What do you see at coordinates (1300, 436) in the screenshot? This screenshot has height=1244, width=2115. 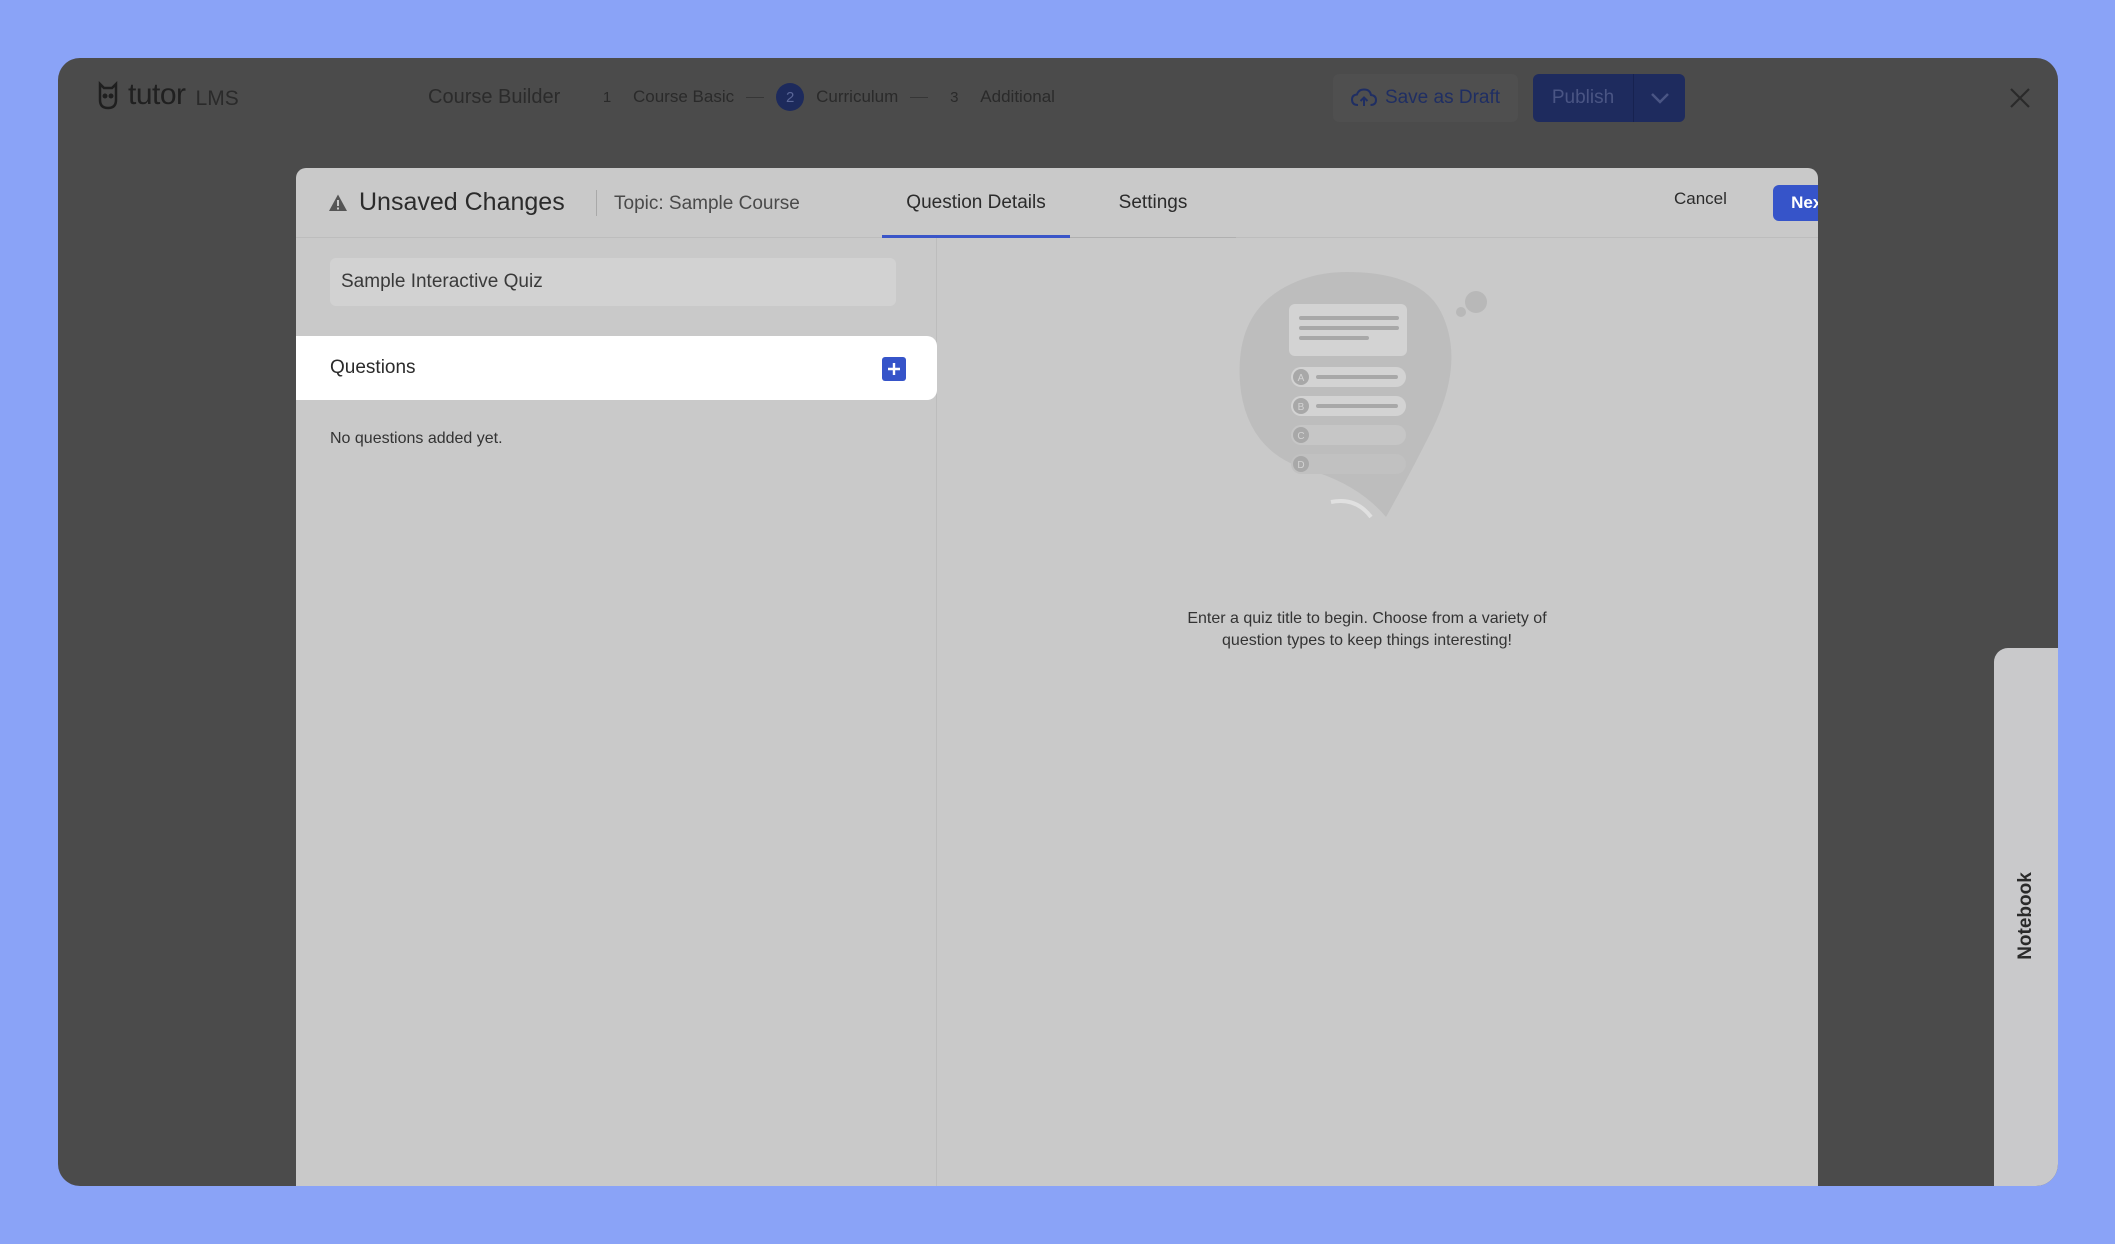 I see `option-letter: C` at bounding box center [1300, 436].